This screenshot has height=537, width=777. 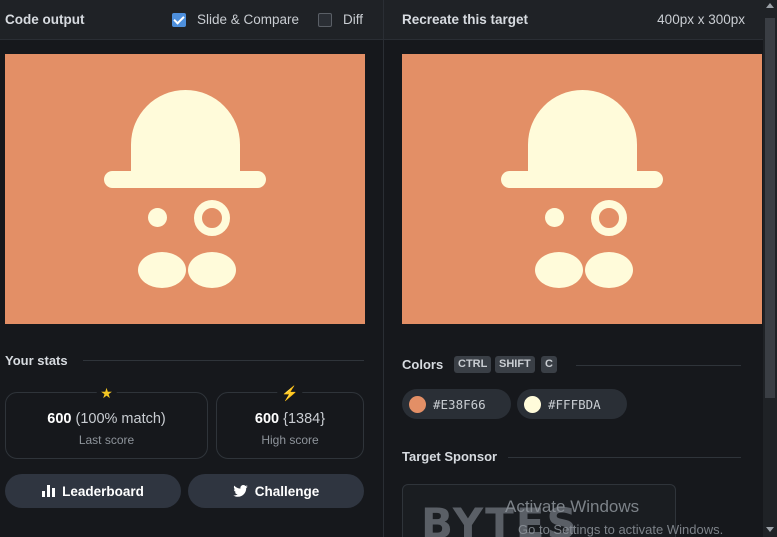 I want to click on challenge-label: Challenge, so click(x=287, y=491).